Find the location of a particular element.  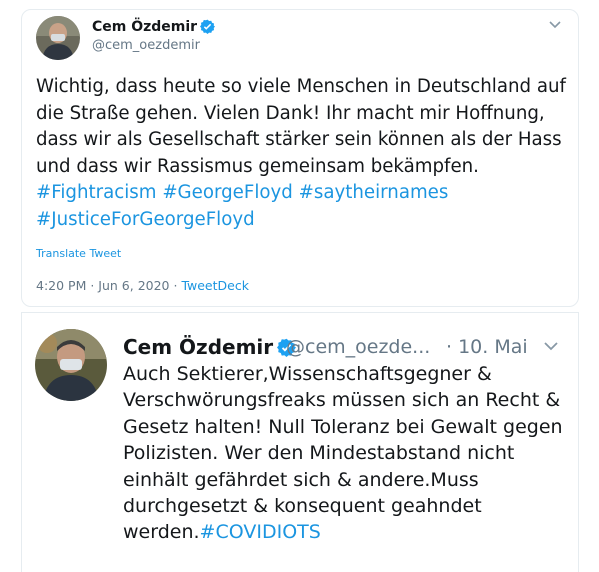

hashtag-link: #saytheirnames is located at coordinates (374, 192).